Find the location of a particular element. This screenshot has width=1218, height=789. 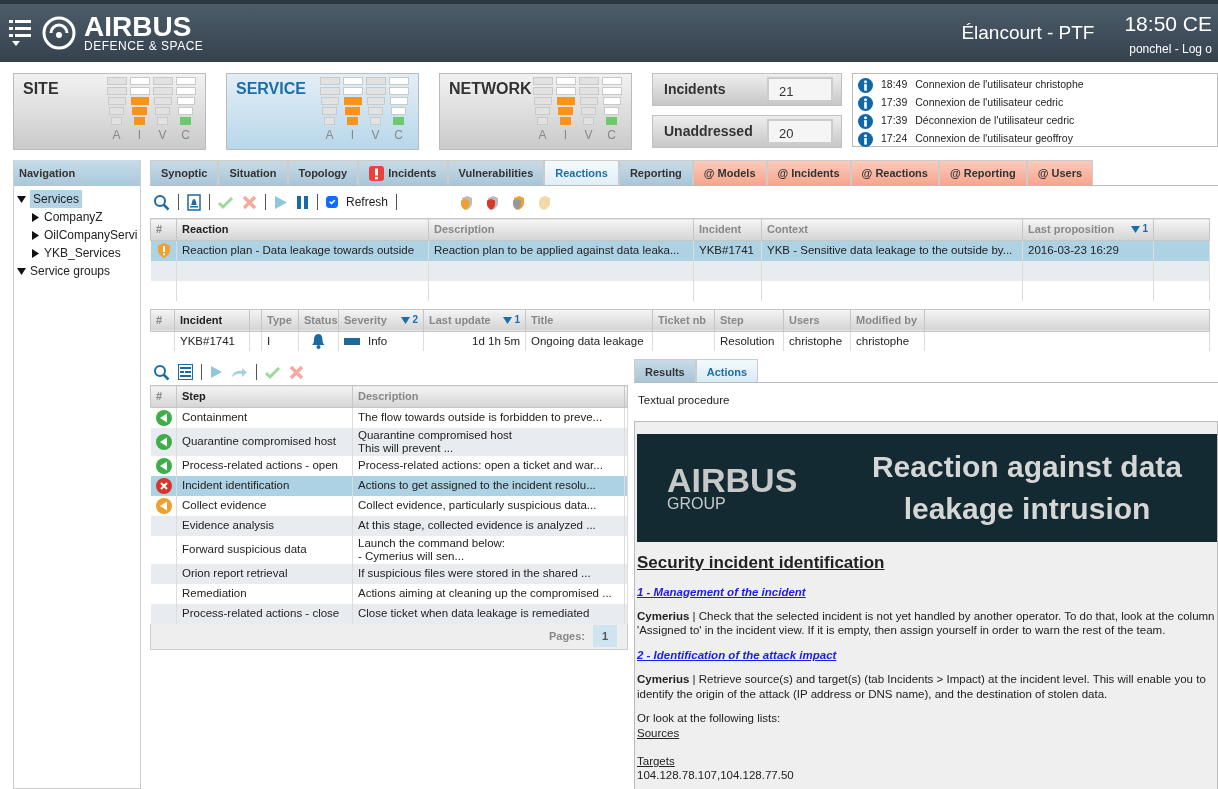

banner-logo-subtitle: GROUP is located at coordinates (697, 504).